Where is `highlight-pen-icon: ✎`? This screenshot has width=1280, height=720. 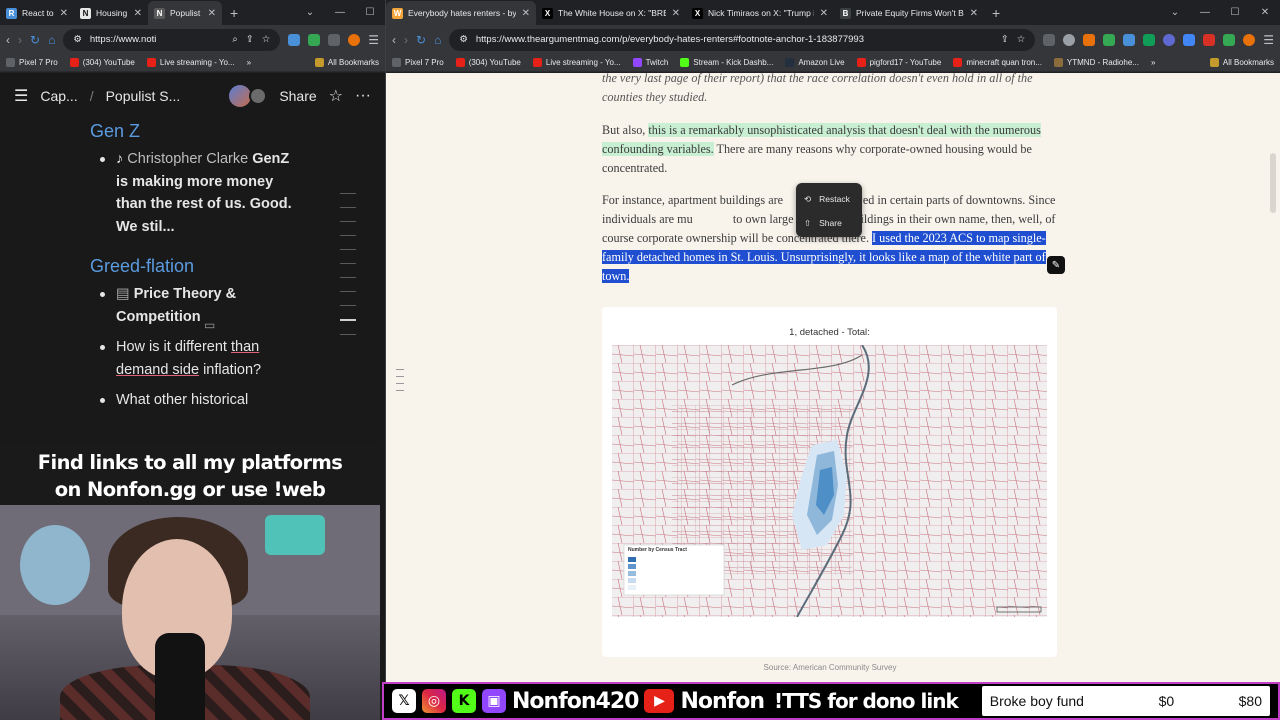
highlight-pen-icon: ✎ is located at coordinates (1056, 265).